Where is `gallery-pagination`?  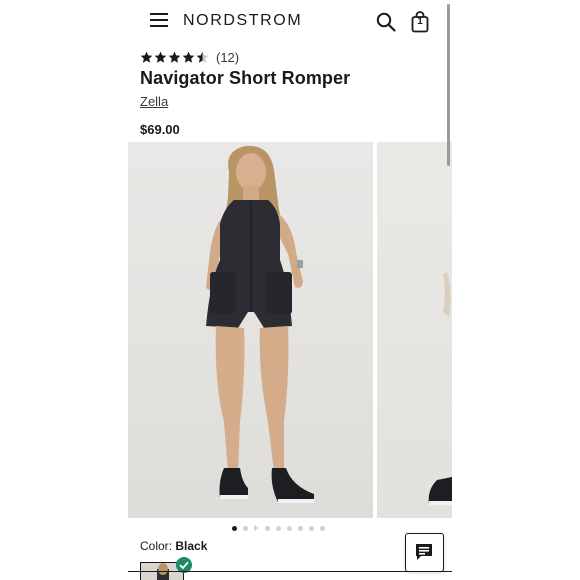 gallery-pagination is located at coordinates (278, 528).